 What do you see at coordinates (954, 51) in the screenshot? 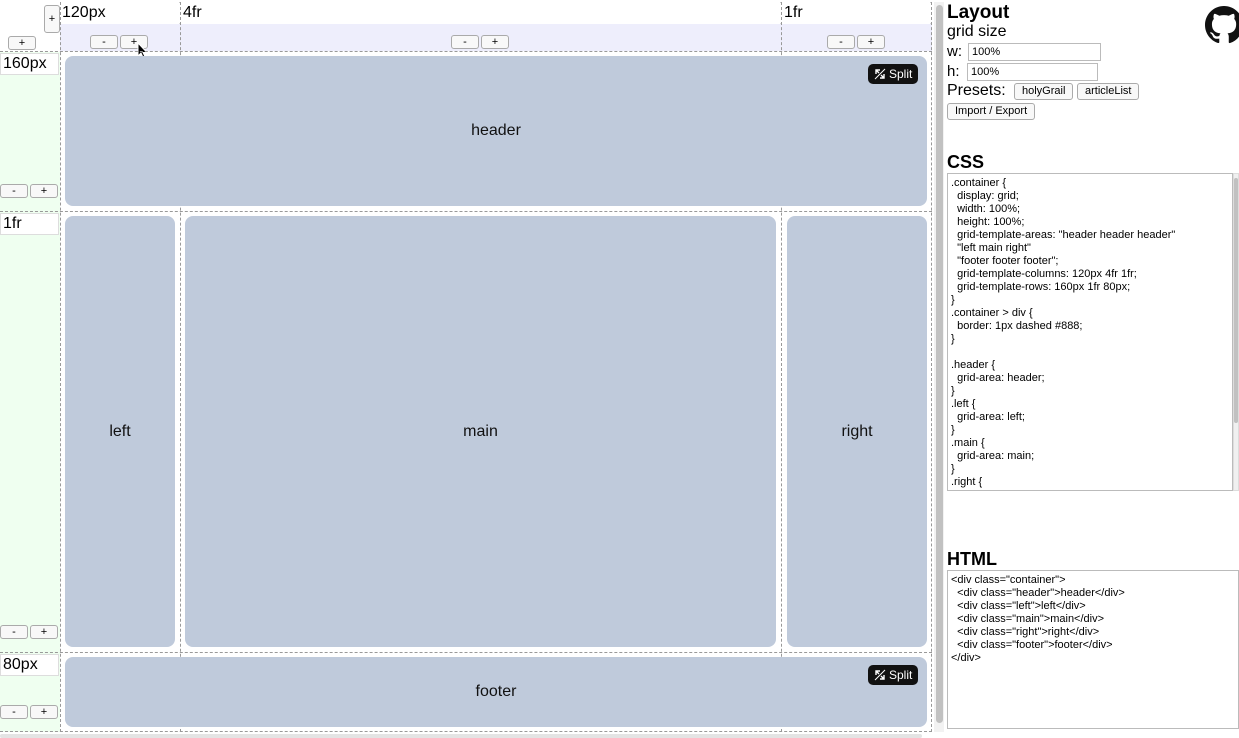
I see `width-label: w:` at bounding box center [954, 51].